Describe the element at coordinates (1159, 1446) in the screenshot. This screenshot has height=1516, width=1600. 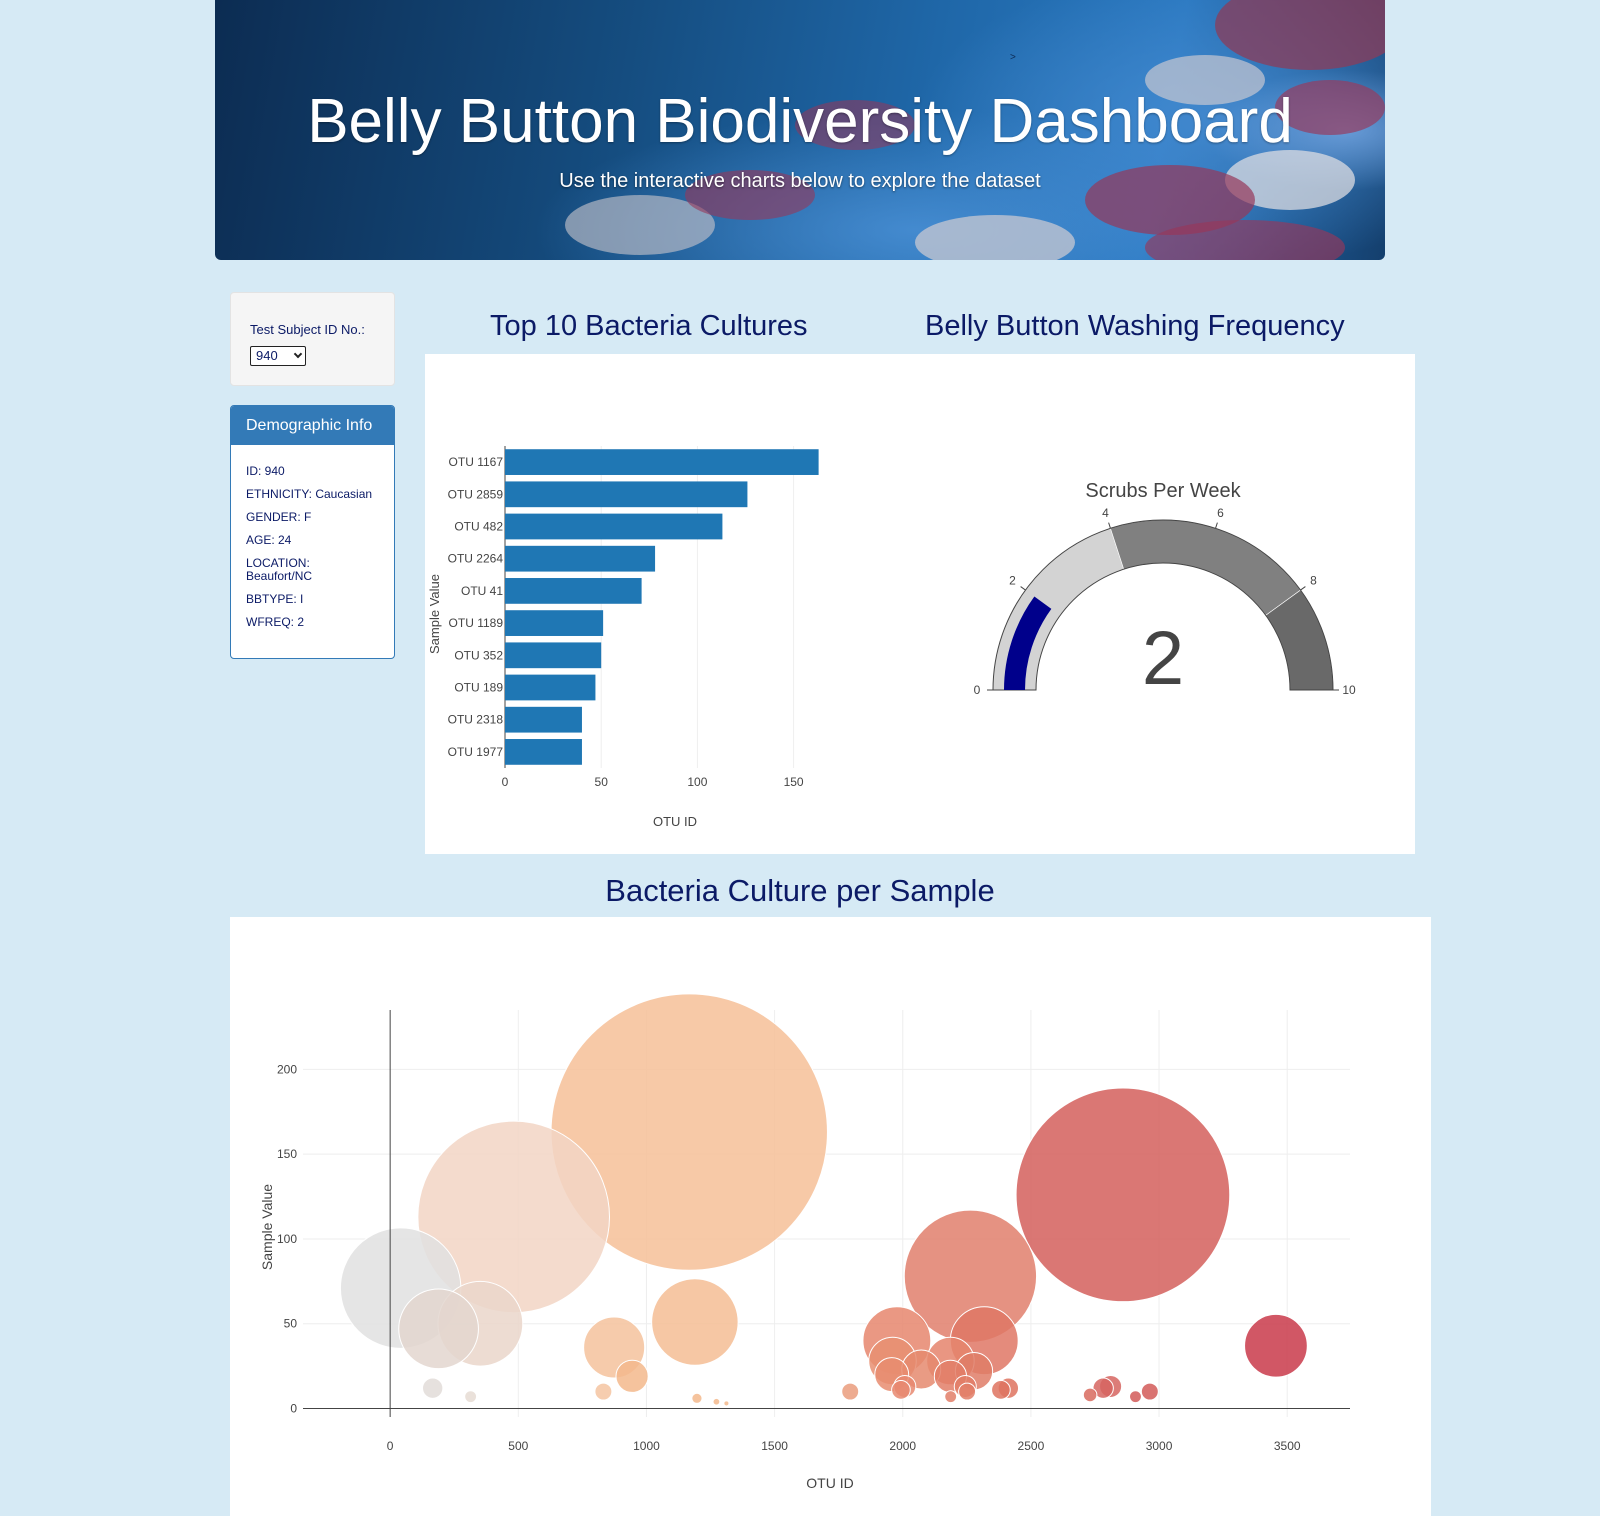
I see `bubble-x-tick-label: 3000` at that location.